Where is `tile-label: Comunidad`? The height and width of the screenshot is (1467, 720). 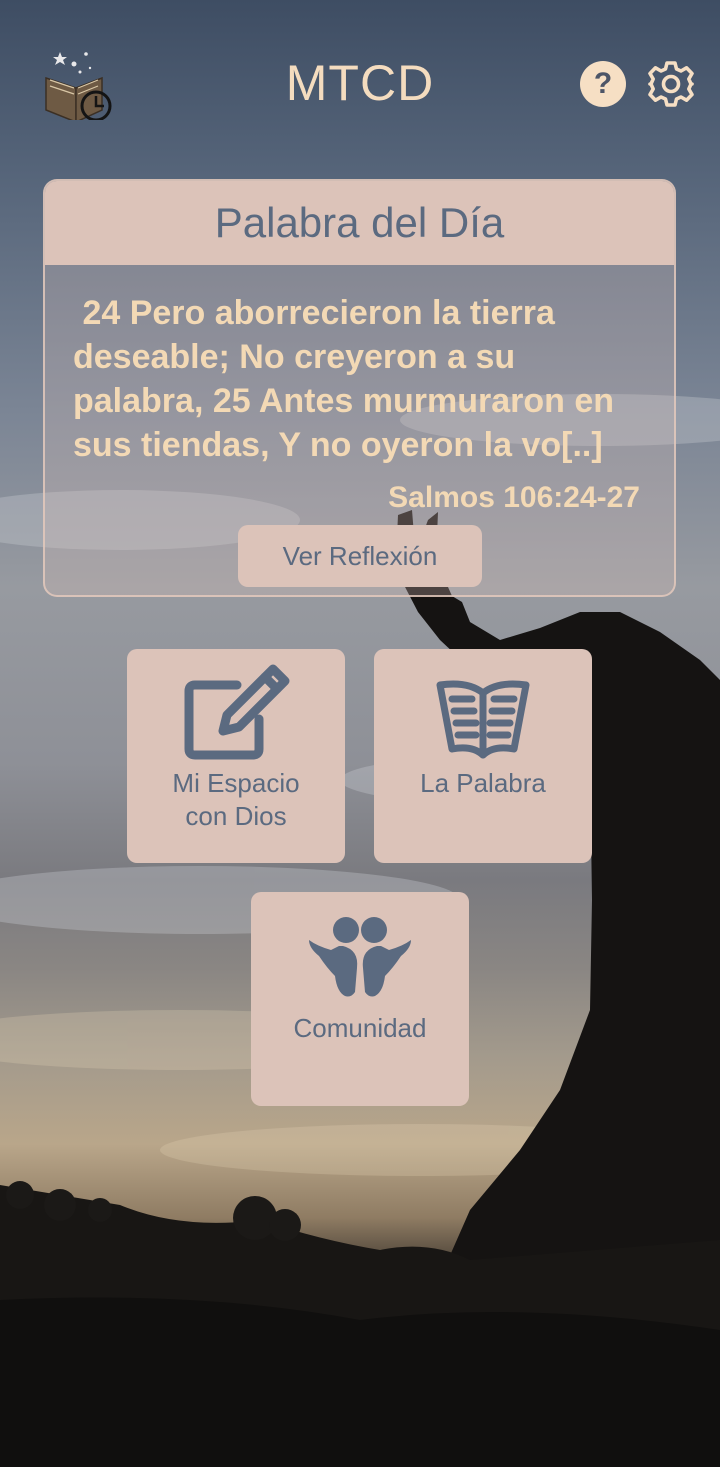
tile-label: Comunidad is located at coordinates (360, 1028).